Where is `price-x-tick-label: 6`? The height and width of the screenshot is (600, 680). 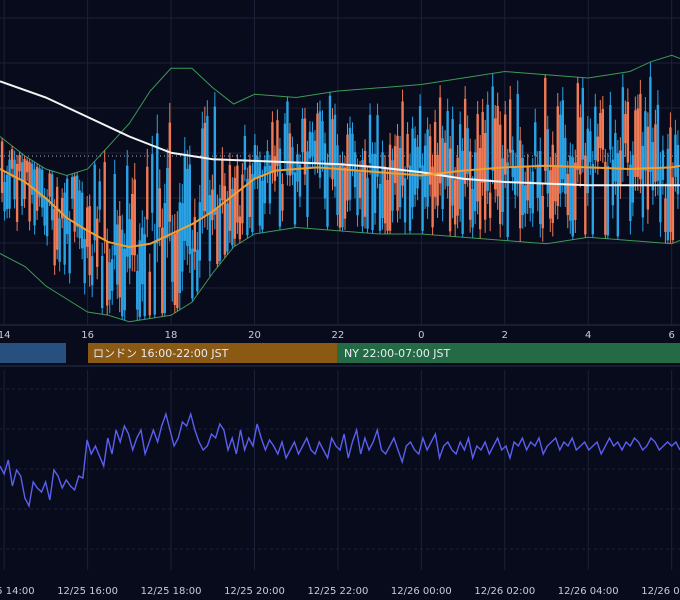 price-x-tick-label: 6 is located at coordinates (671, 335).